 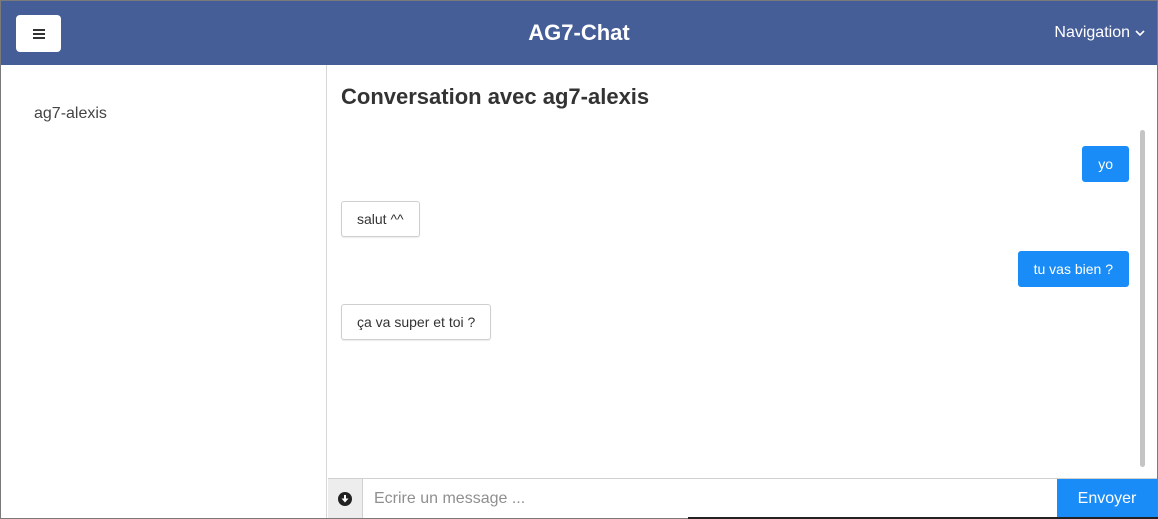 I want to click on message-received: salut ^^, so click(x=380, y=219).